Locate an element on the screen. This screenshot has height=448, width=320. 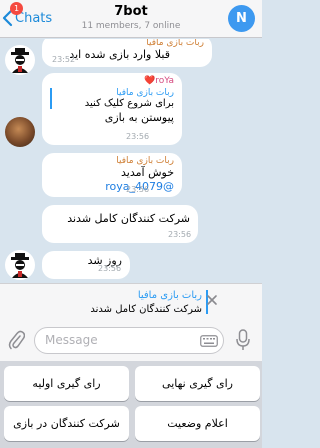
message-sender: roYa❤️ is located at coordinates (158, 81).